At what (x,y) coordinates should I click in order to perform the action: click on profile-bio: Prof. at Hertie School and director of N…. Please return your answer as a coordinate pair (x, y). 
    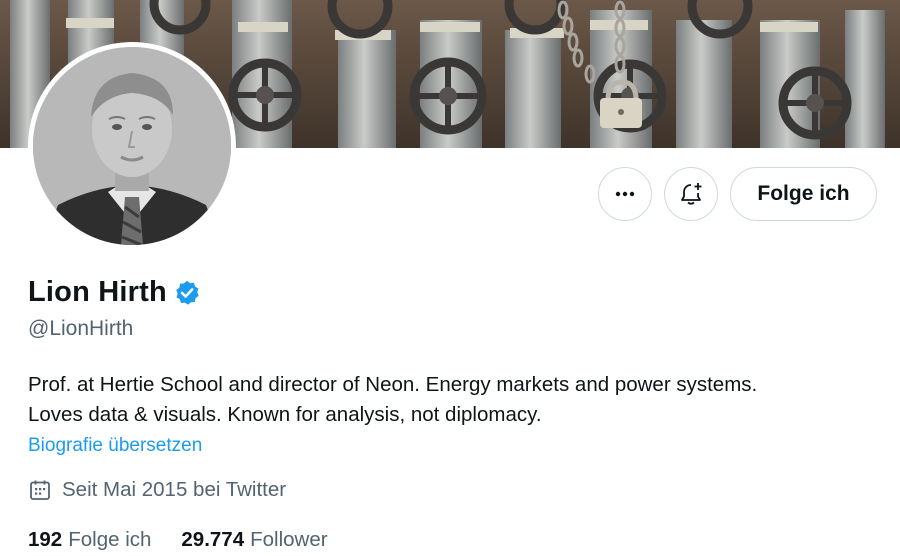
    Looking at the image, I should click on (458, 400).